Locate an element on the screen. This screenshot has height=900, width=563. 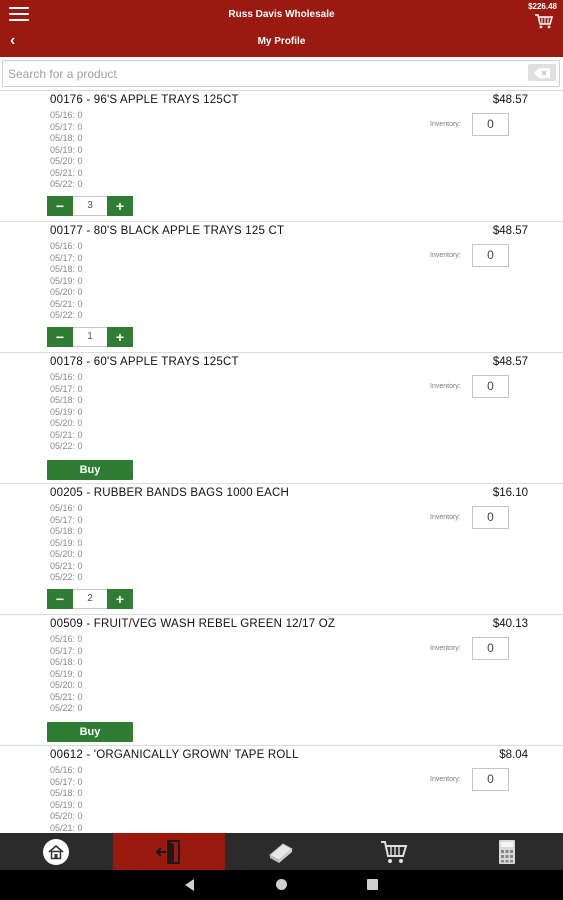
nav-logout is located at coordinates (169, 851).